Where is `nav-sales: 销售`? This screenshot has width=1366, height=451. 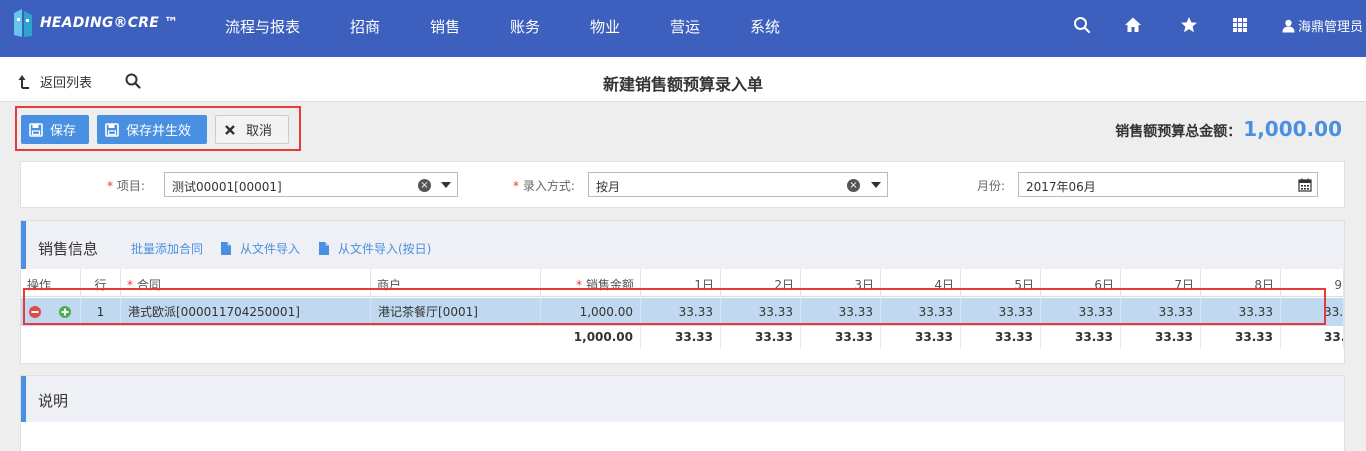 nav-sales: 销售 is located at coordinates (445, 26).